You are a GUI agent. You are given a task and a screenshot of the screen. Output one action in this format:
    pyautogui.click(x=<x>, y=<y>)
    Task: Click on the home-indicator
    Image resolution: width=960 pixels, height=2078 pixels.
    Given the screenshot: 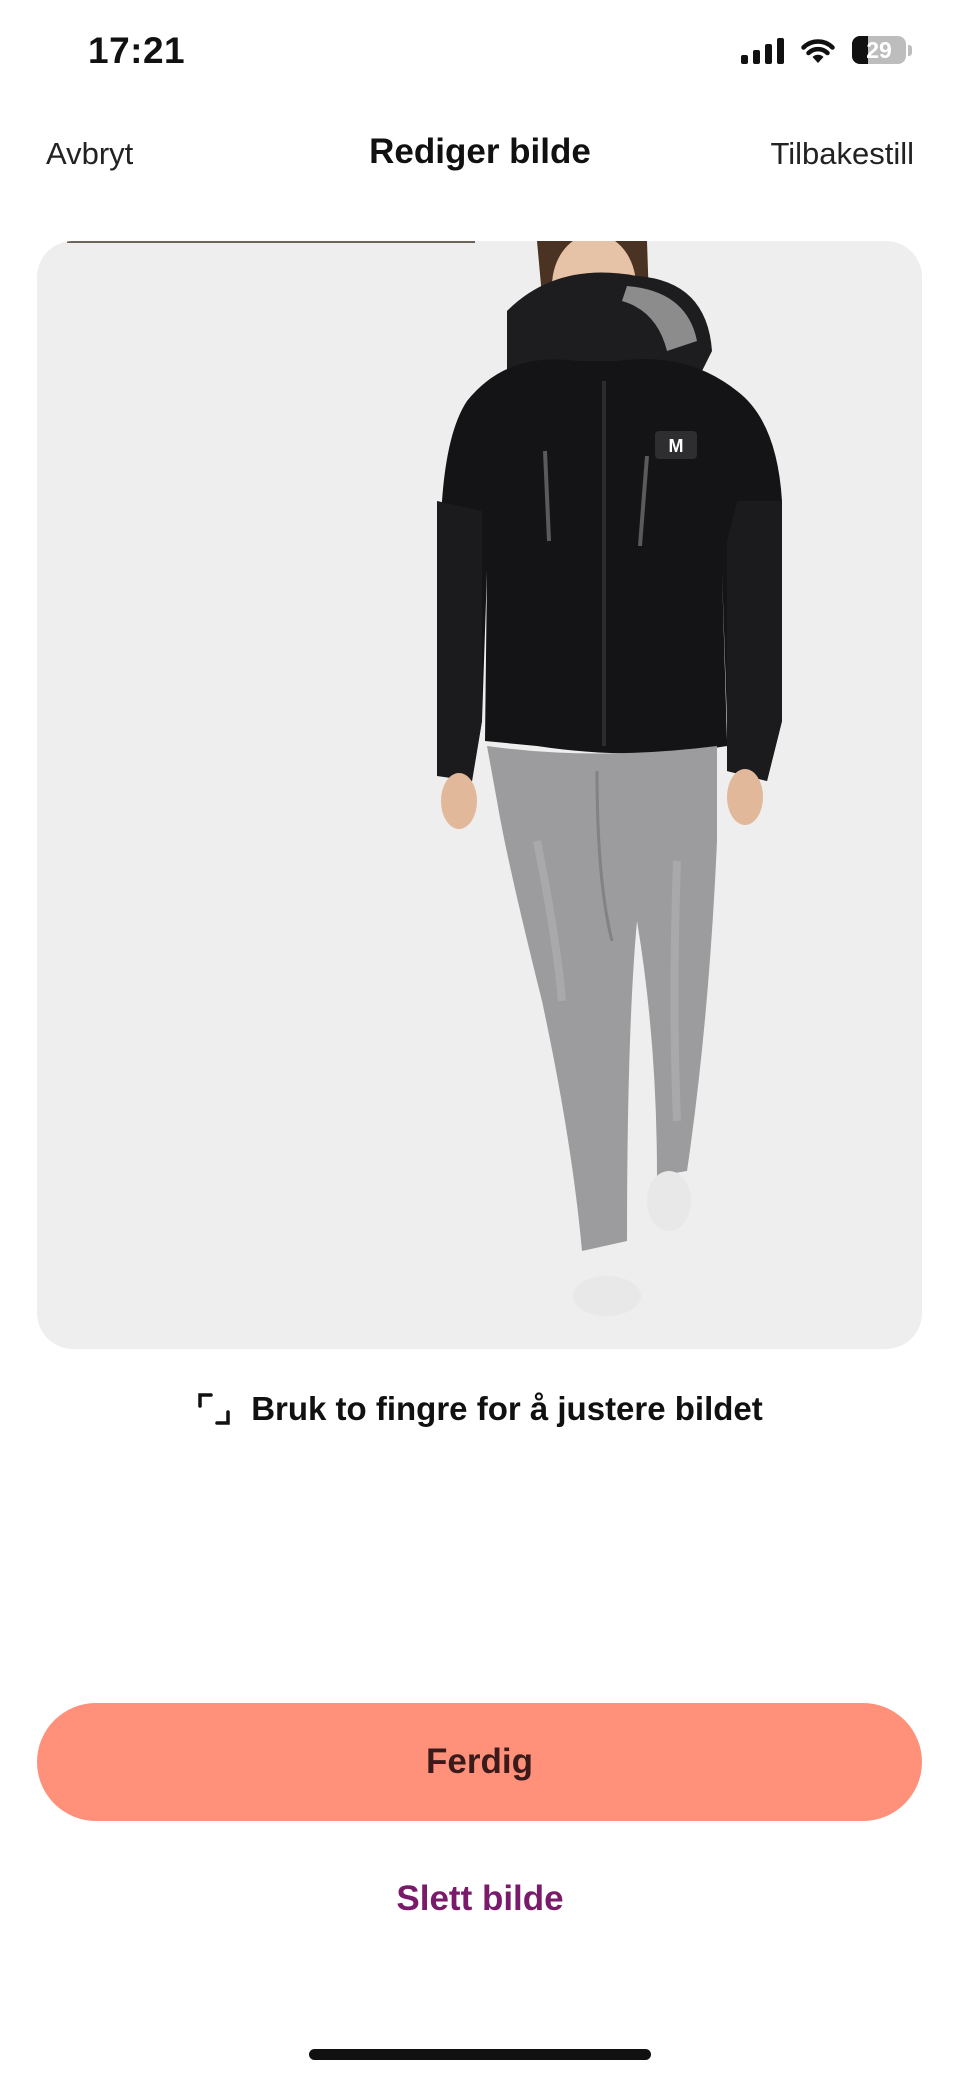 What is the action you would take?
    pyautogui.click(x=480, y=2054)
    